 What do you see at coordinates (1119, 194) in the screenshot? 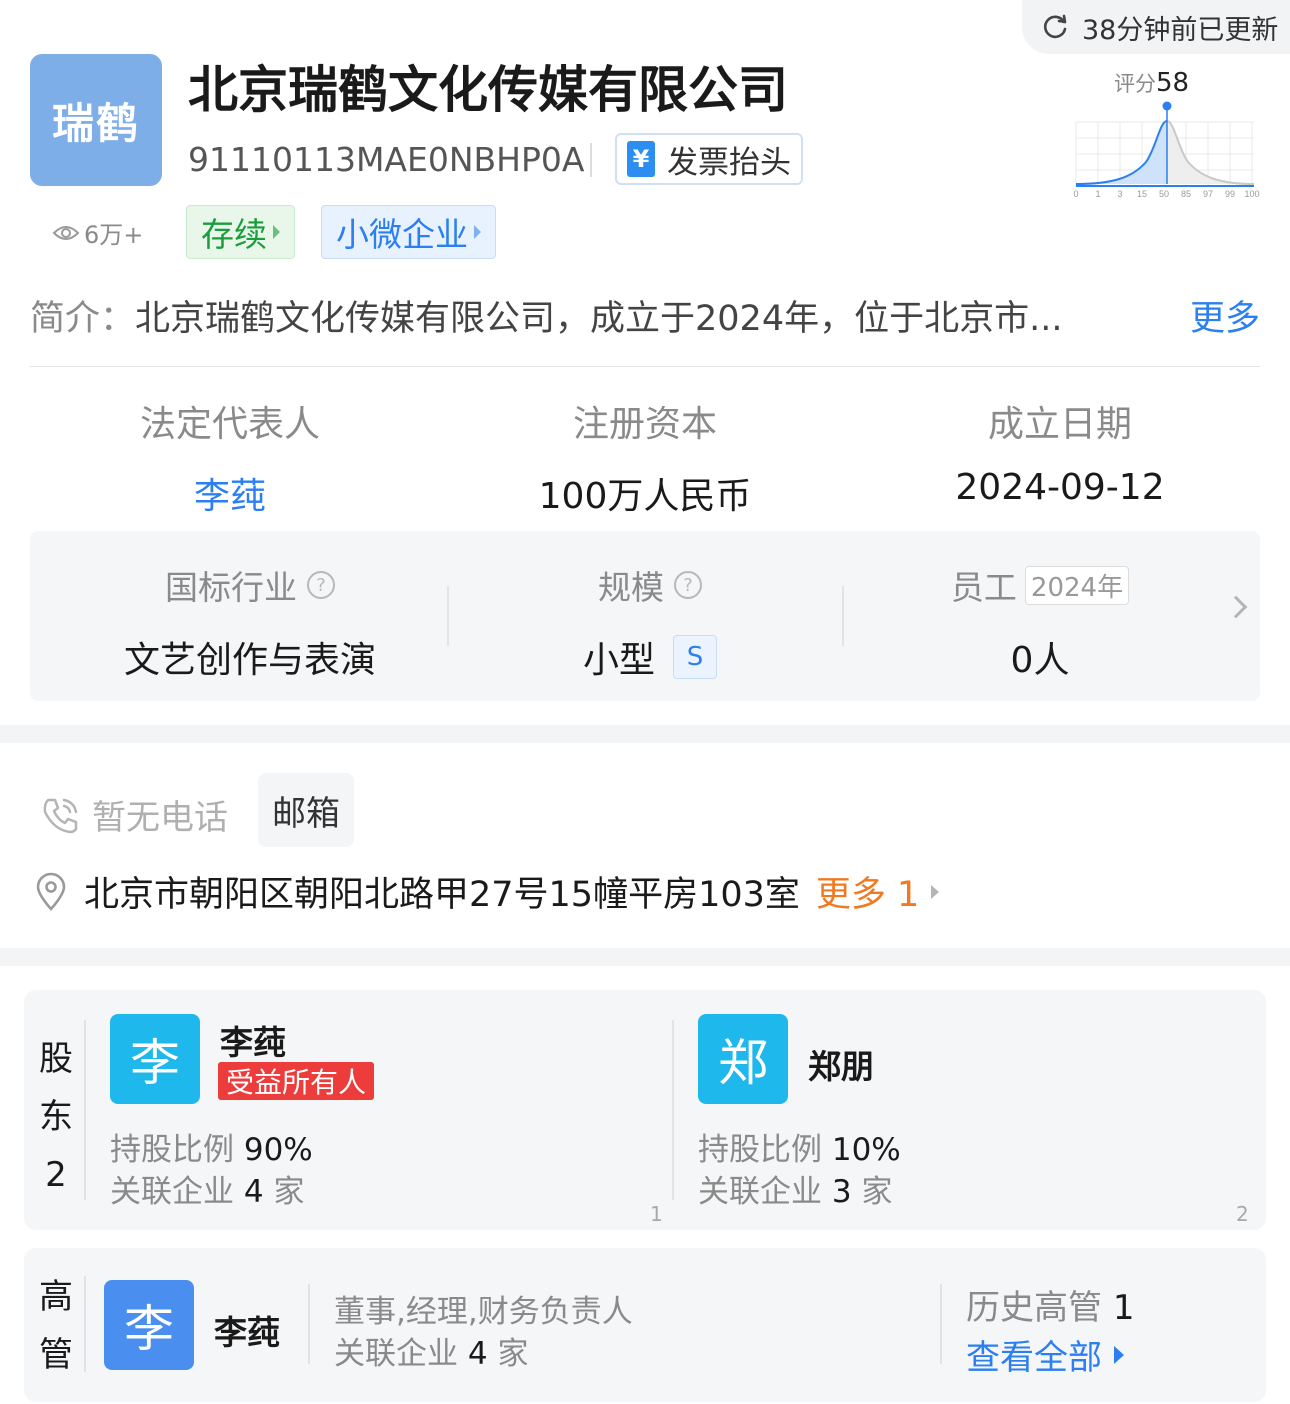
I see `score-tick-label: 3` at bounding box center [1119, 194].